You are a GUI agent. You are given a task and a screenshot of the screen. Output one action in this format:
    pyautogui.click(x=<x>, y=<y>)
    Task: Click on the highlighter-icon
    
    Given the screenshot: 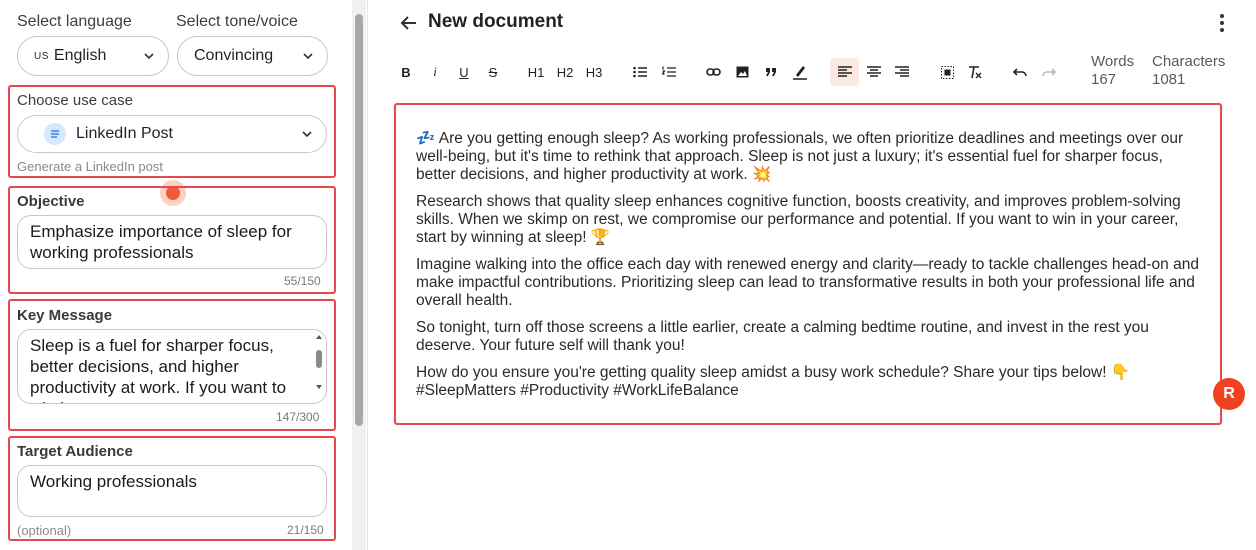 What is the action you would take?
    pyautogui.click(x=800, y=73)
    